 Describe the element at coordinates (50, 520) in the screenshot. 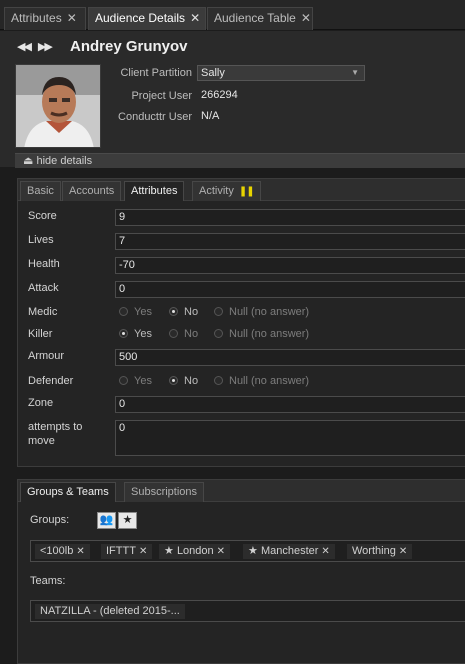

I see `groups-label: Groups:` at that location.